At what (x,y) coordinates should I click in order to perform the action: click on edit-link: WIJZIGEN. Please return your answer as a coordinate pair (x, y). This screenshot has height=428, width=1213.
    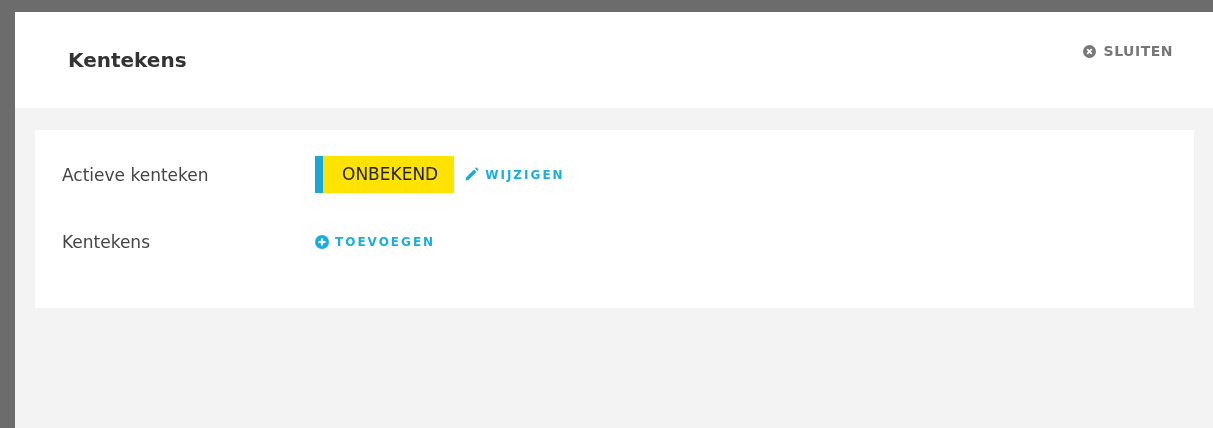
    Looking at the image, I should click on (514, 174).